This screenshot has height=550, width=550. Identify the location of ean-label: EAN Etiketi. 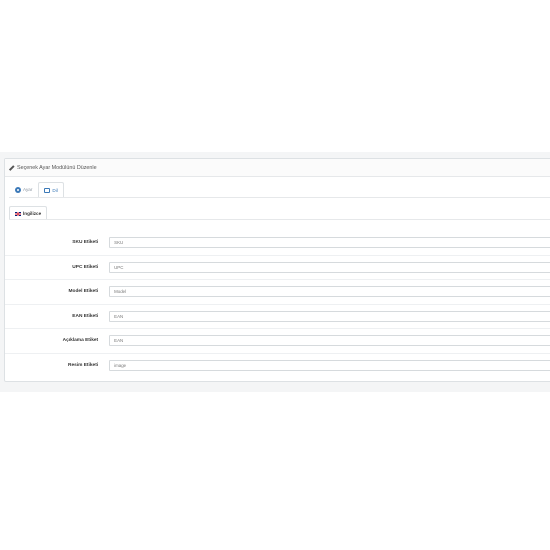
(85, 316).